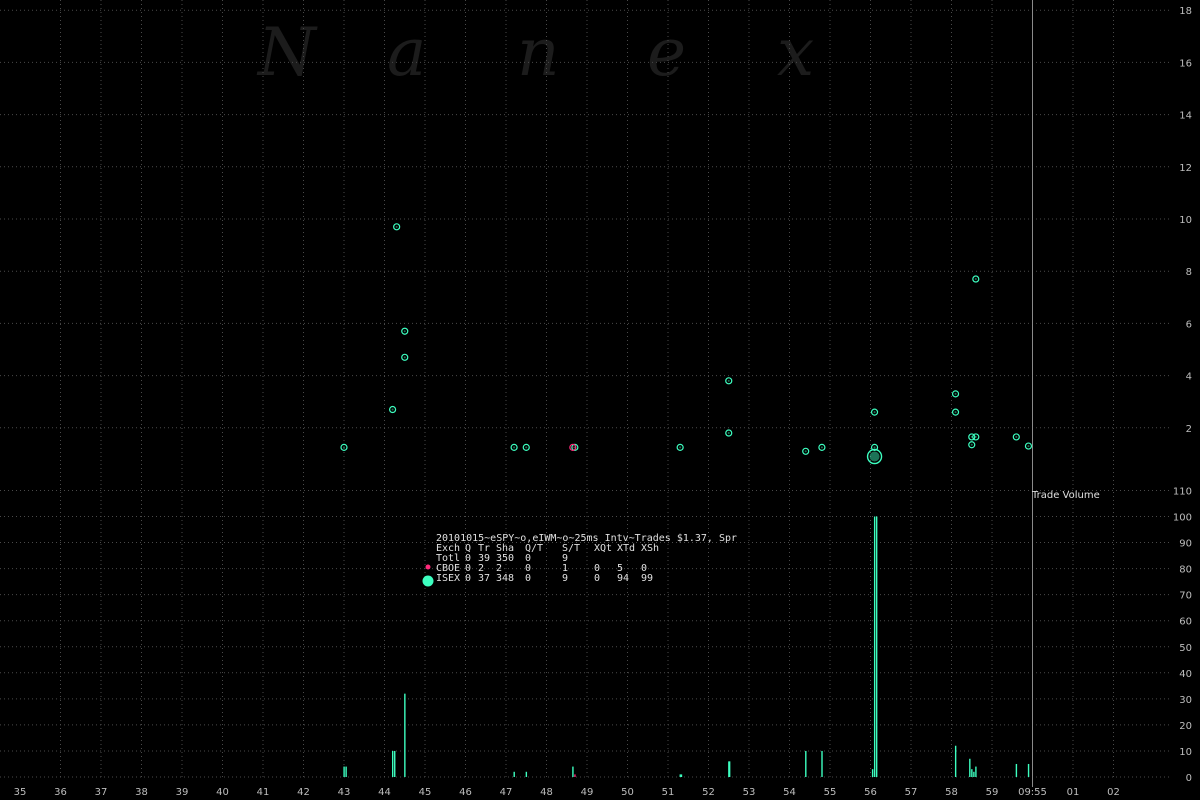 This screenshot has height=800, width=1200. Describe the element at coordinates (465, 792) in the screenshot. I see `x-tick-label: 46` at that location.